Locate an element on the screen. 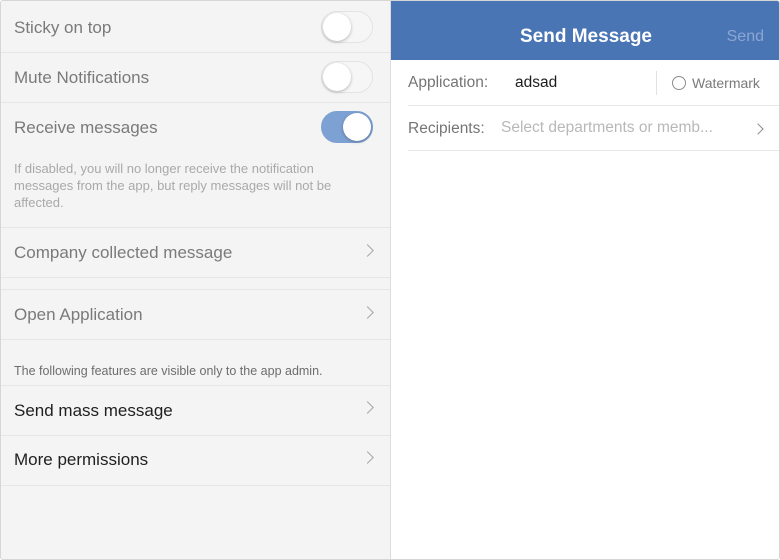 The height and width of the screenshot is (560, 780). receive-messages-toggle is located at coordinates (347, 127).